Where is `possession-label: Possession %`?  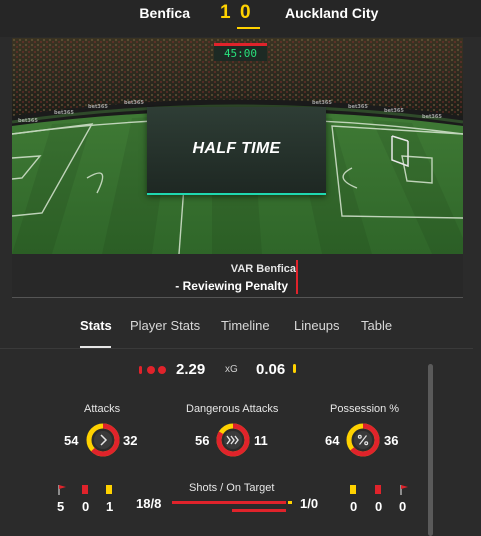 possession-label: Possession % is located at coordinates (365, 409).